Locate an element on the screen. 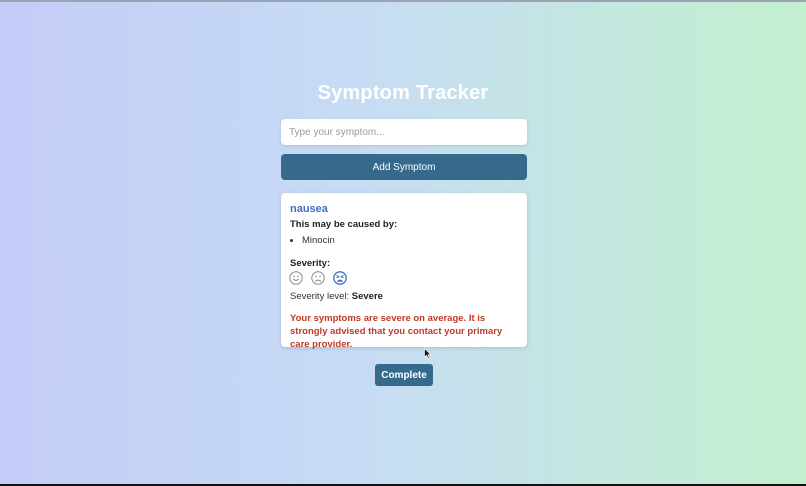 This screenshot has height=486, width=806. severity-level-label: Severity level: is located at coordinates (320, 296).